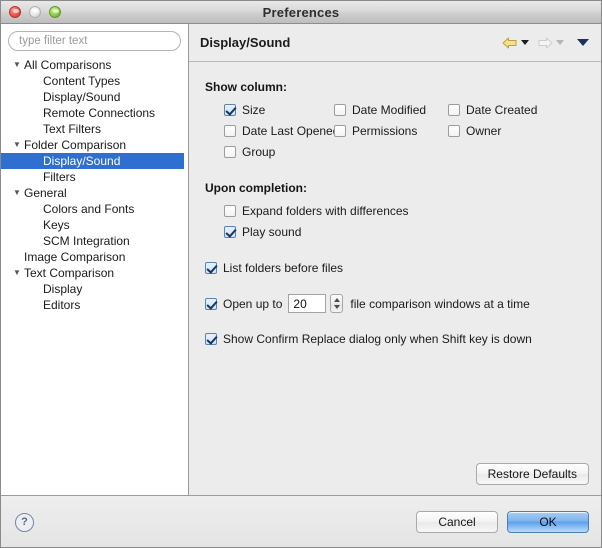  I want to click on show-column-row-1: Size Date Modified Date Created, so click(403, 110).